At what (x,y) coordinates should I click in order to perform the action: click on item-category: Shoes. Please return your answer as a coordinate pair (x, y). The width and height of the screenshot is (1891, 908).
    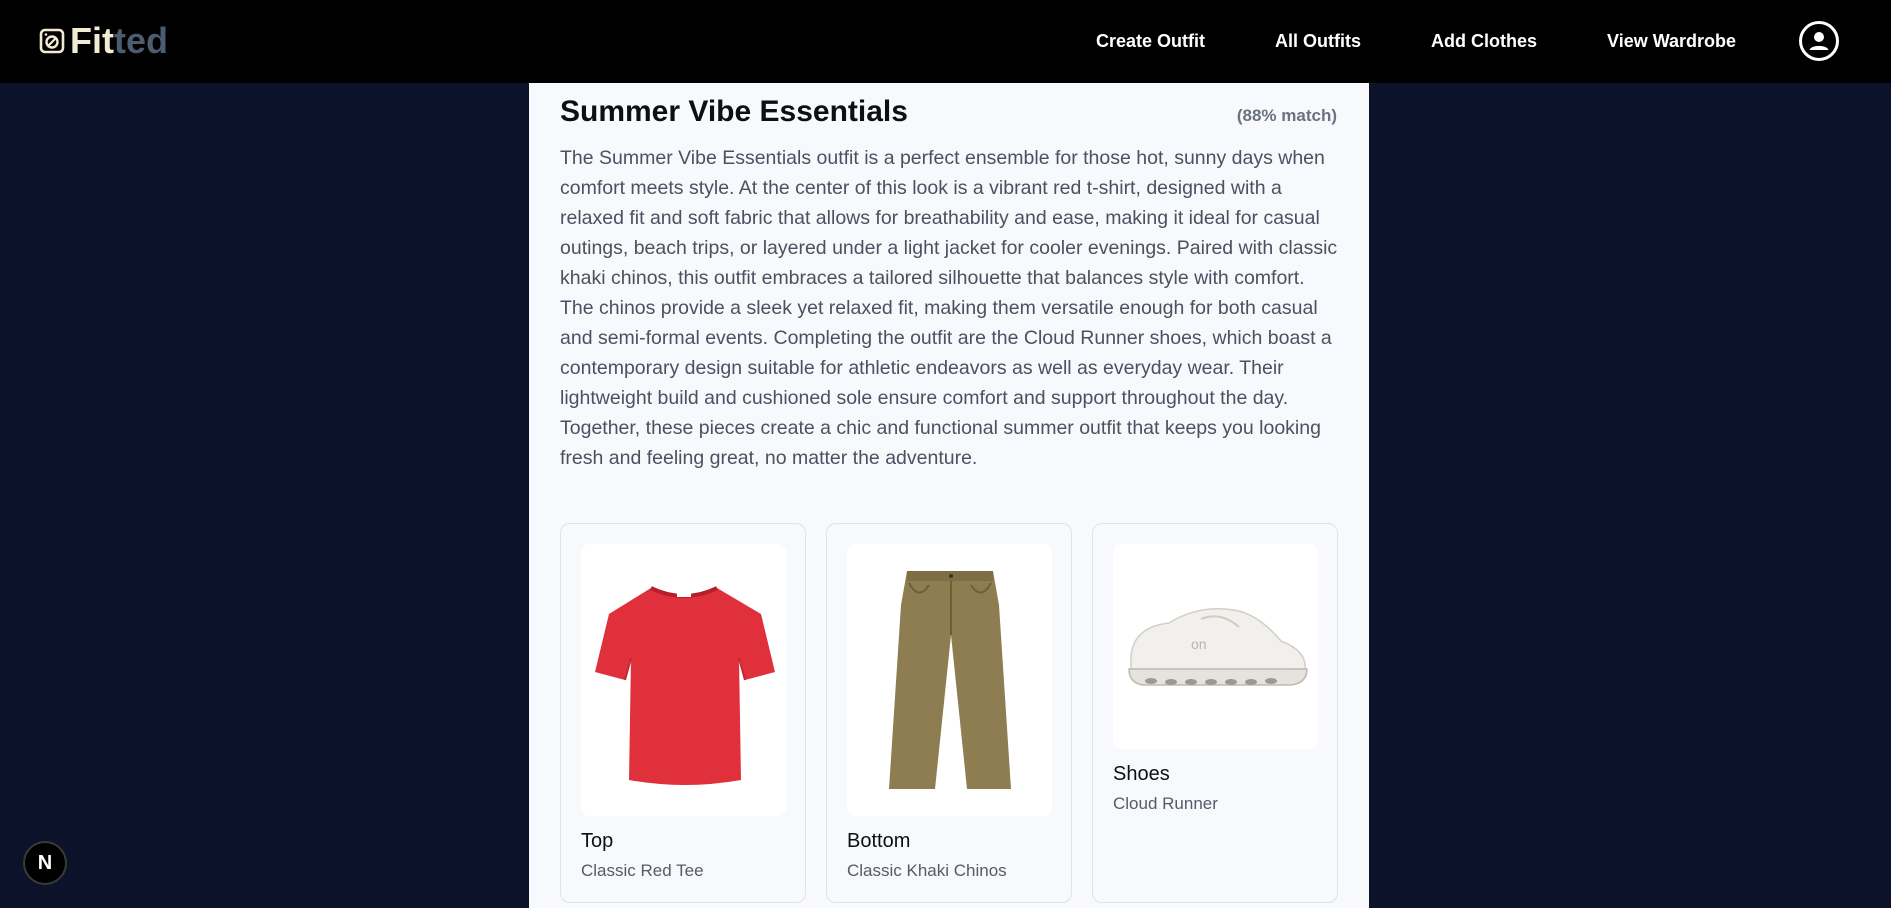
    Looking at the image, I should click on (1141, 774).